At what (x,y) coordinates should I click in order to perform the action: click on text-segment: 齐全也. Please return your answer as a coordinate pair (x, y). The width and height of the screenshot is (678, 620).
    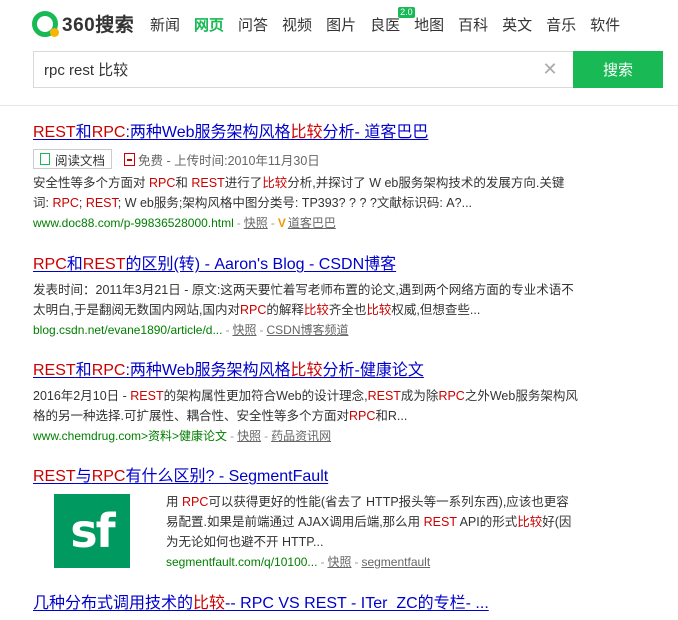
    Looking at the image, I should click on (347, 310).